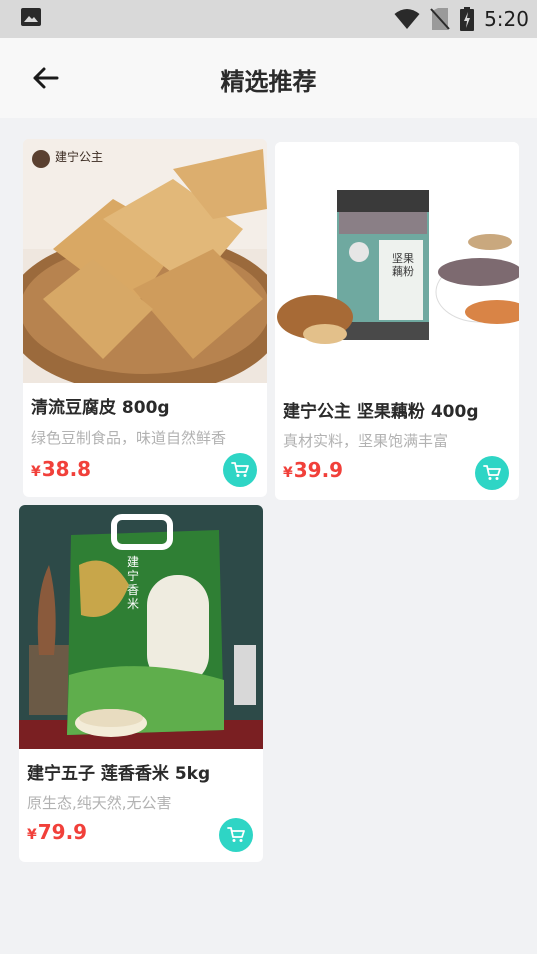  Describe the element at coordinates (145, 261) in the screenshot. I see `product-image: 建宁公主` at that location.